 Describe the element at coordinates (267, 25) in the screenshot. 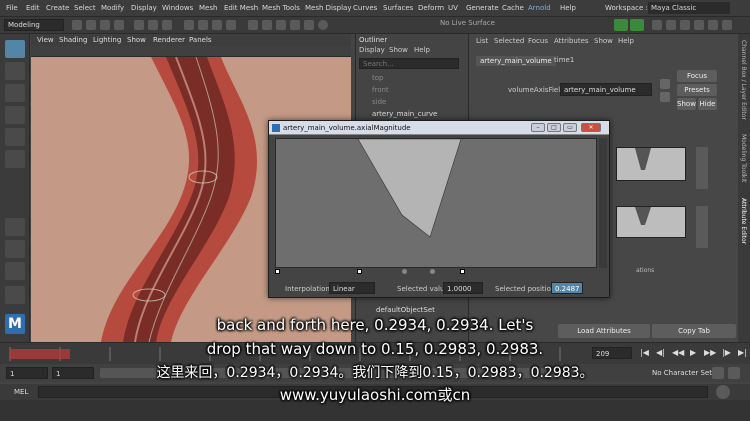

I see `render-icon` at that location.